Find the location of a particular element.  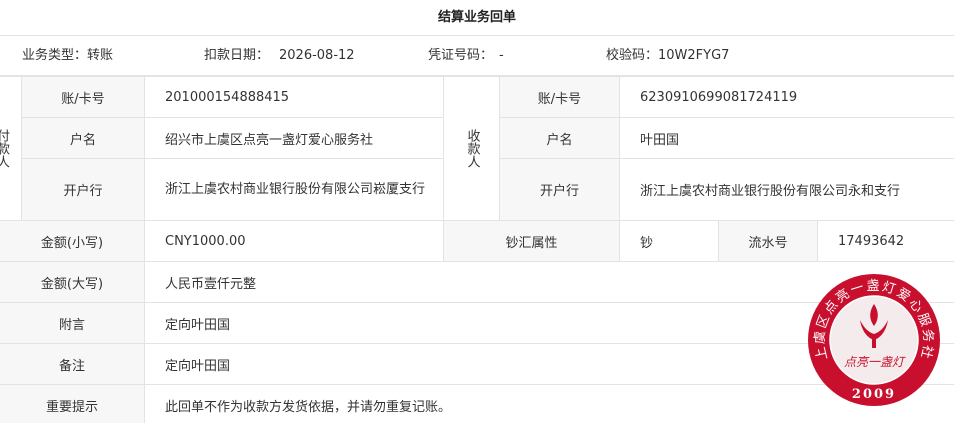

payee-side-text: 收款人 is located at coordinates (472, 148).